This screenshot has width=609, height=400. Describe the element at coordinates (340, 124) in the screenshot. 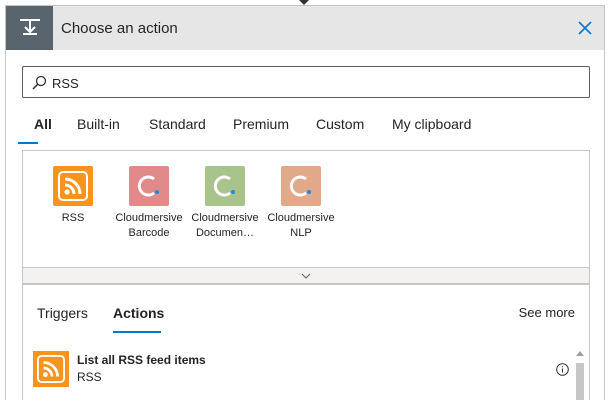

I see `tab-custom: Custom` at that location.